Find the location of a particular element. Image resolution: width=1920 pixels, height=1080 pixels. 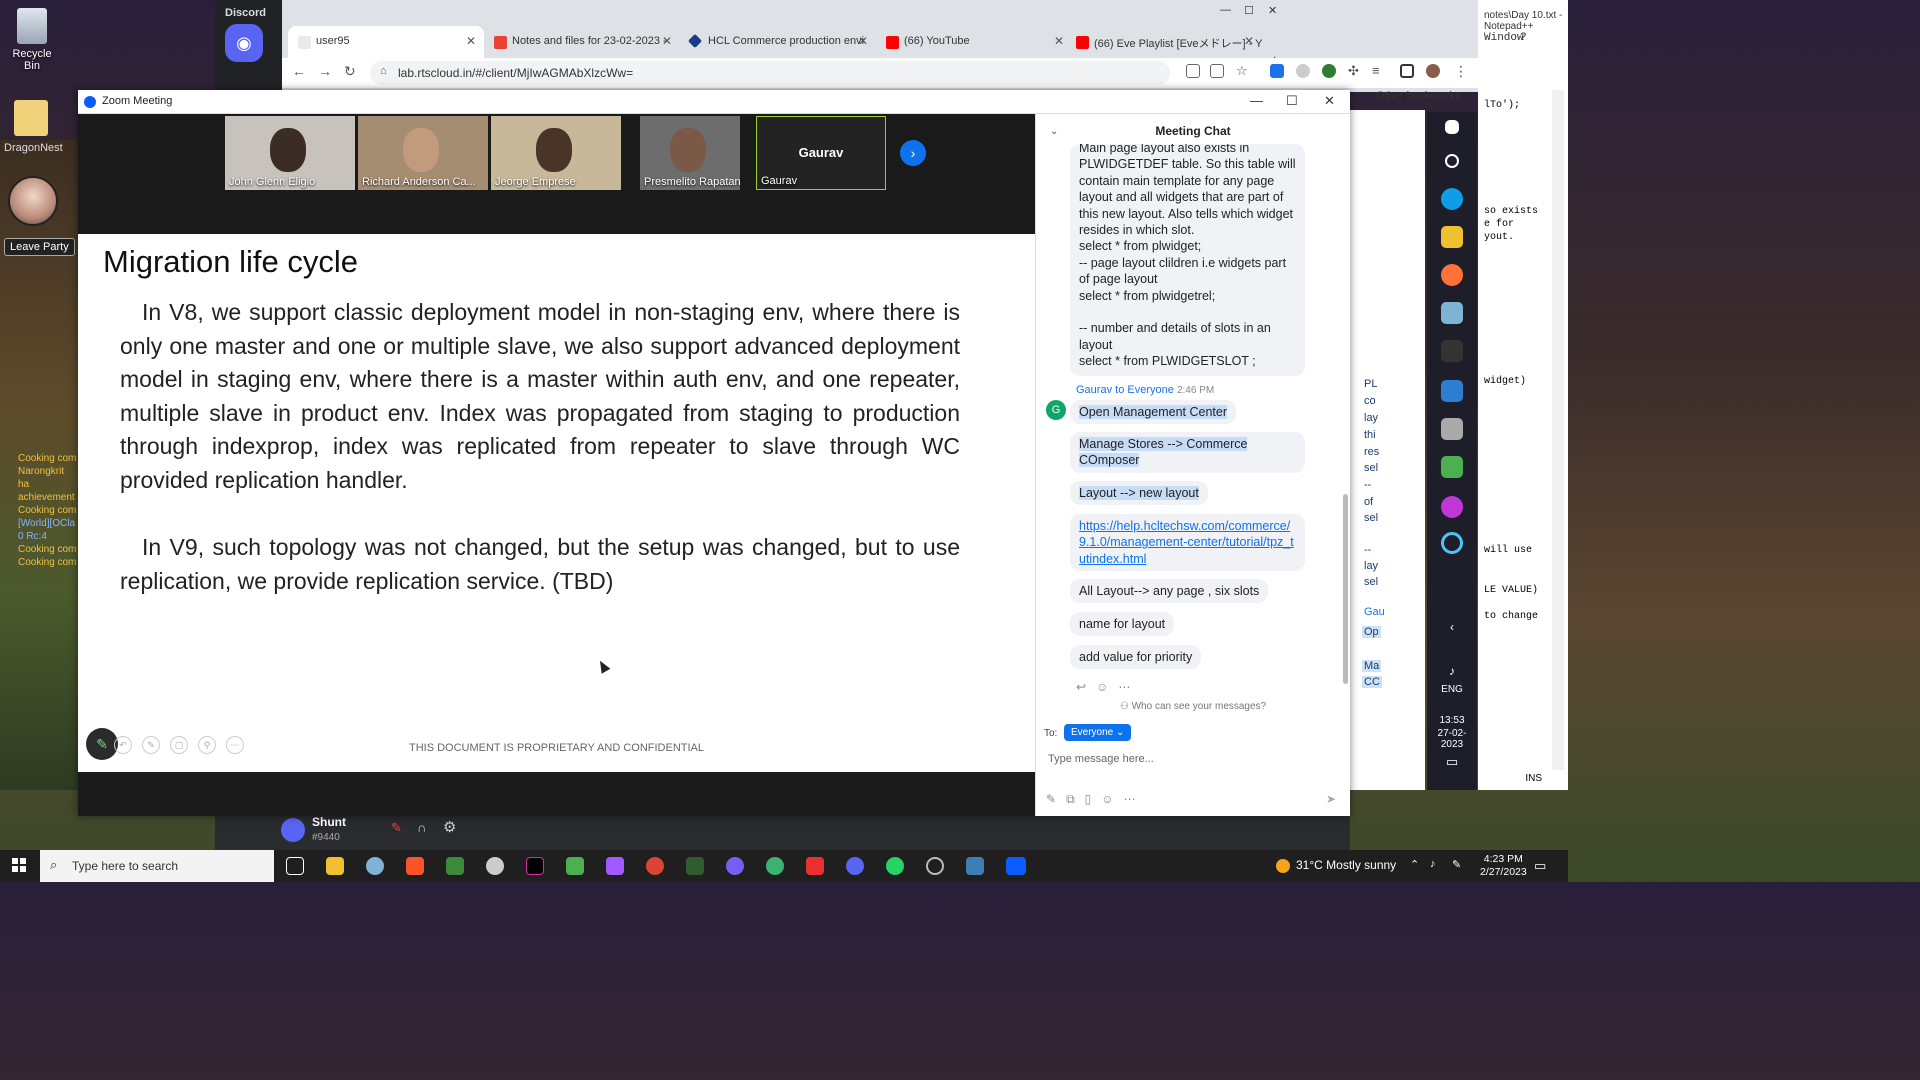

participant-tile: Jeorge Emprese is located at coordinates (556, 153).